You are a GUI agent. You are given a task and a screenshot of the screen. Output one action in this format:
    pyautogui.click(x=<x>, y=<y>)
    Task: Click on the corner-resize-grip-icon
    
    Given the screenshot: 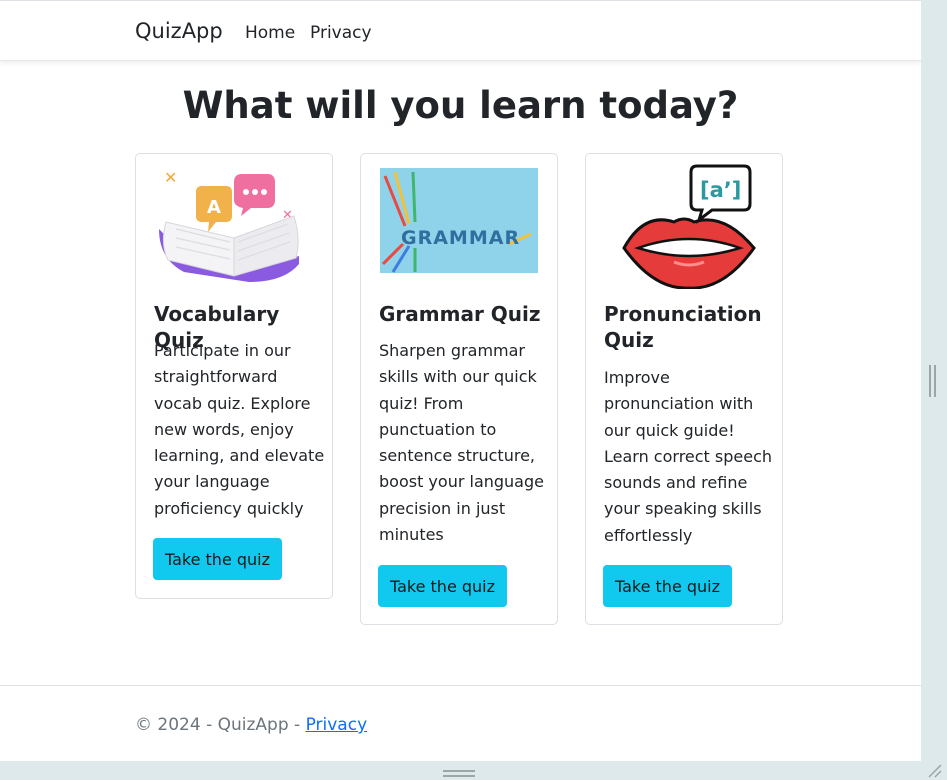 What is the action you would take?
    pyautogui.click(x=934, y=770)
    